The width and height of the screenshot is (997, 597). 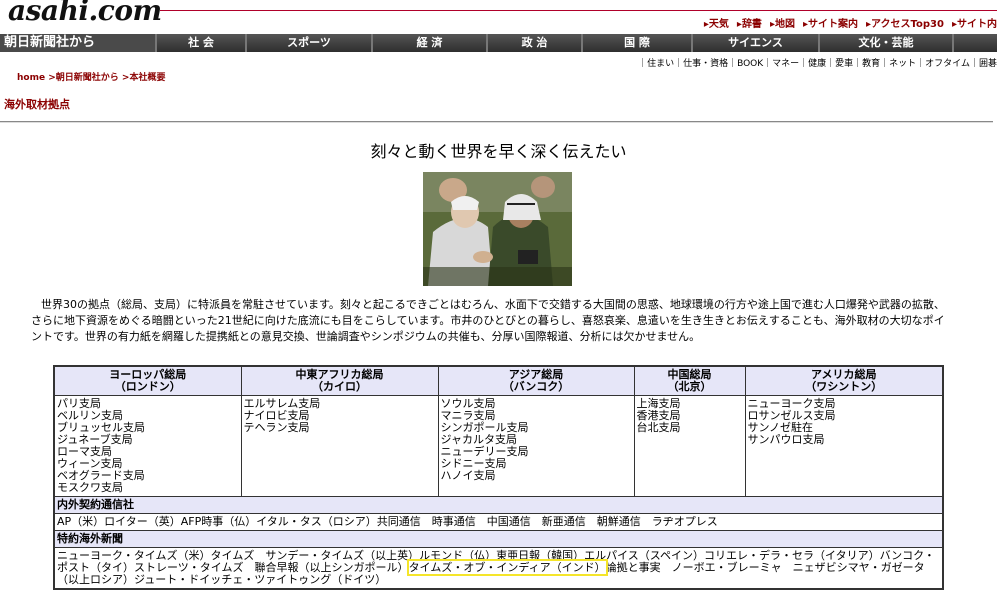 What do you see at coordinates (79, 403) in the screenshot?
I see `office-item: パリ支局` at bounding box center [79, 403].